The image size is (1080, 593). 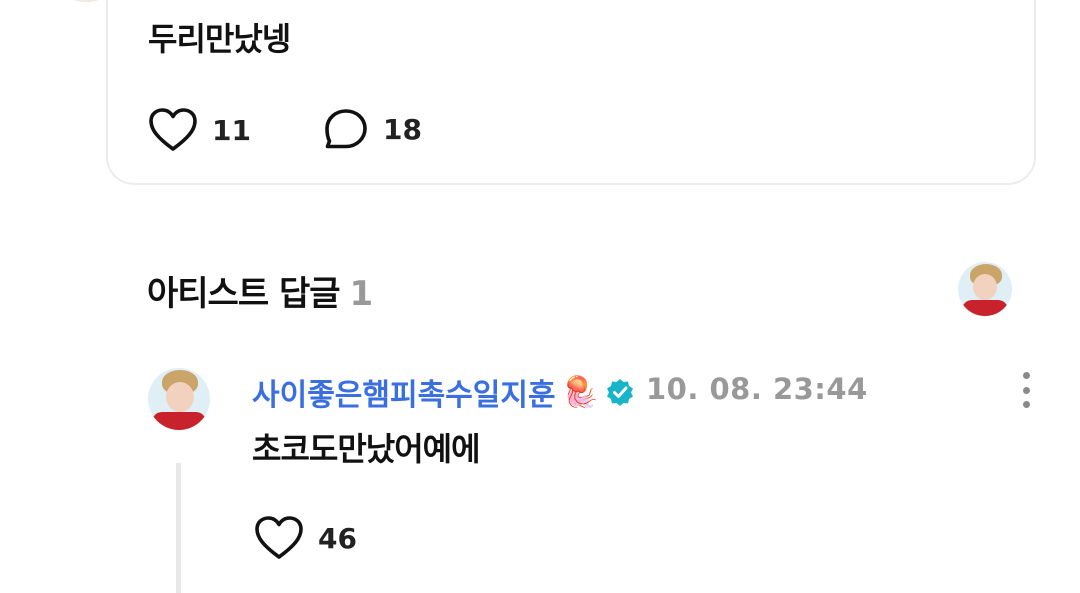 What do you see at coordinates (1026, 390) in the screenshot?
I see `more-options-icon` at bounding box center [1026, 390].